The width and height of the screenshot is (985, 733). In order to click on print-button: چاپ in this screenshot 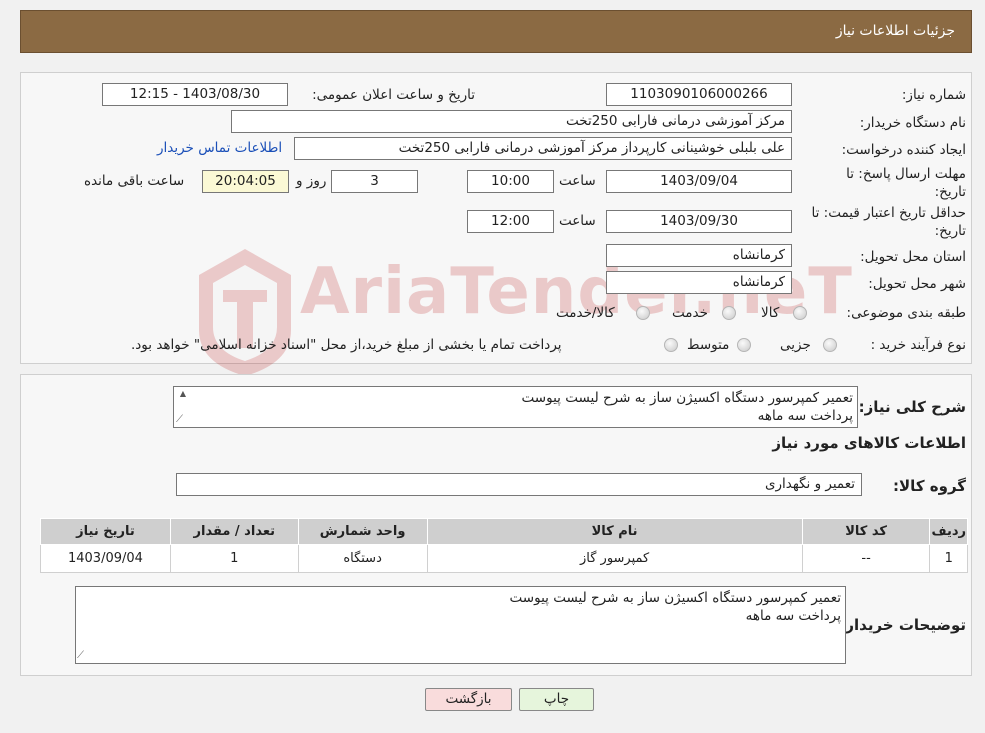, I will do `click(556, 699)`.